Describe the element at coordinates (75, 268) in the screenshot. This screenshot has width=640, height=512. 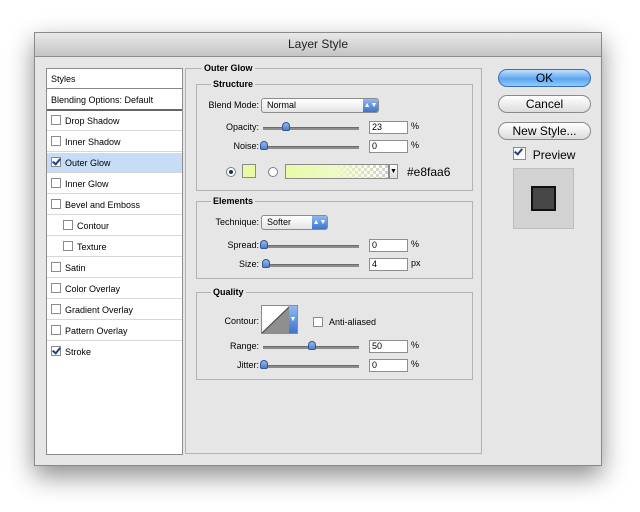
I see `satin-label: Satin` at that location.